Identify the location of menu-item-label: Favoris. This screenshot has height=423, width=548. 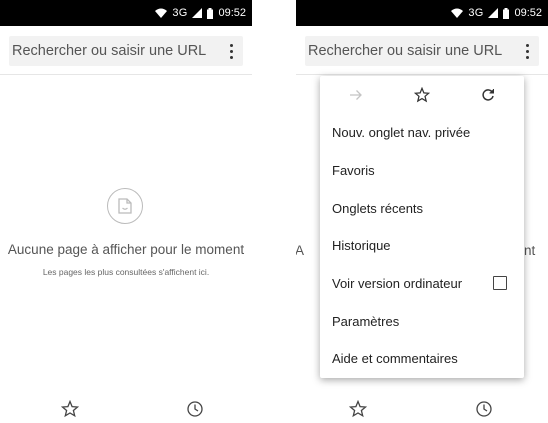
(353, 170).